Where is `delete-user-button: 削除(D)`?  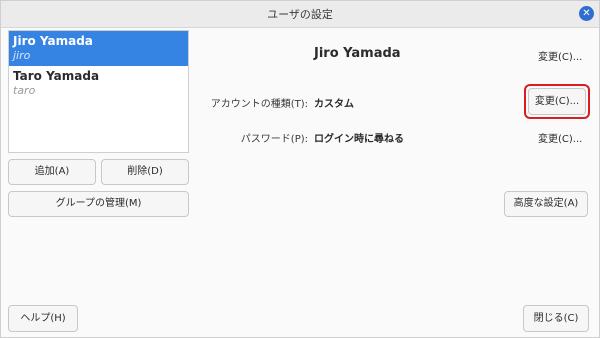
delete-user-button: 削除(D) is located at coordinates (145, 172).